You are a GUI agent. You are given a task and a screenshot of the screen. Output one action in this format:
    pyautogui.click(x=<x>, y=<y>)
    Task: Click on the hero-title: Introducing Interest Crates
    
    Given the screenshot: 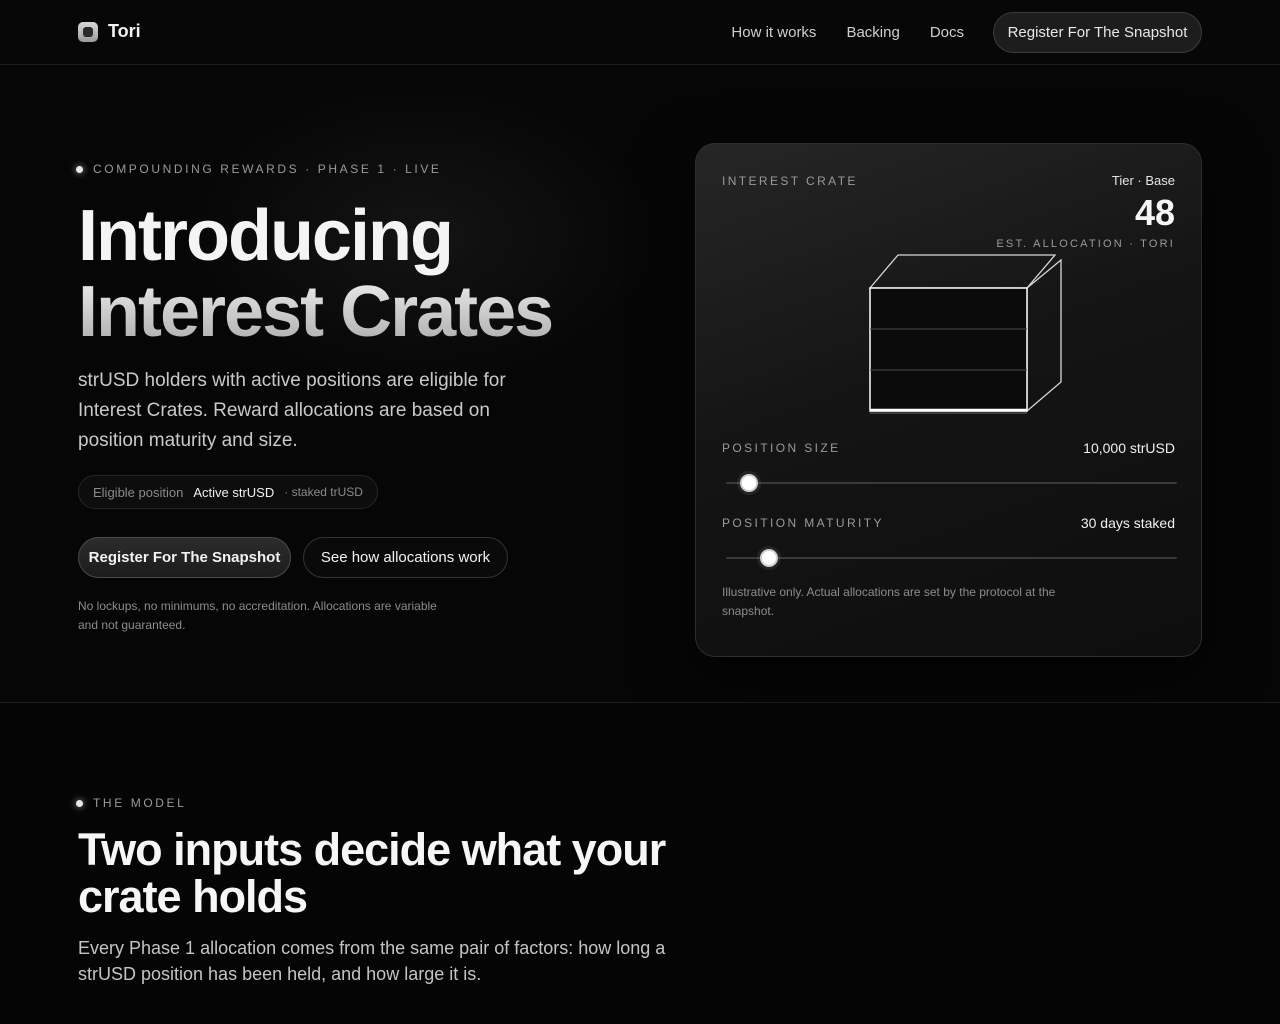 What is the action you would take?
    pyautogui.click(x=316, y=274)
    